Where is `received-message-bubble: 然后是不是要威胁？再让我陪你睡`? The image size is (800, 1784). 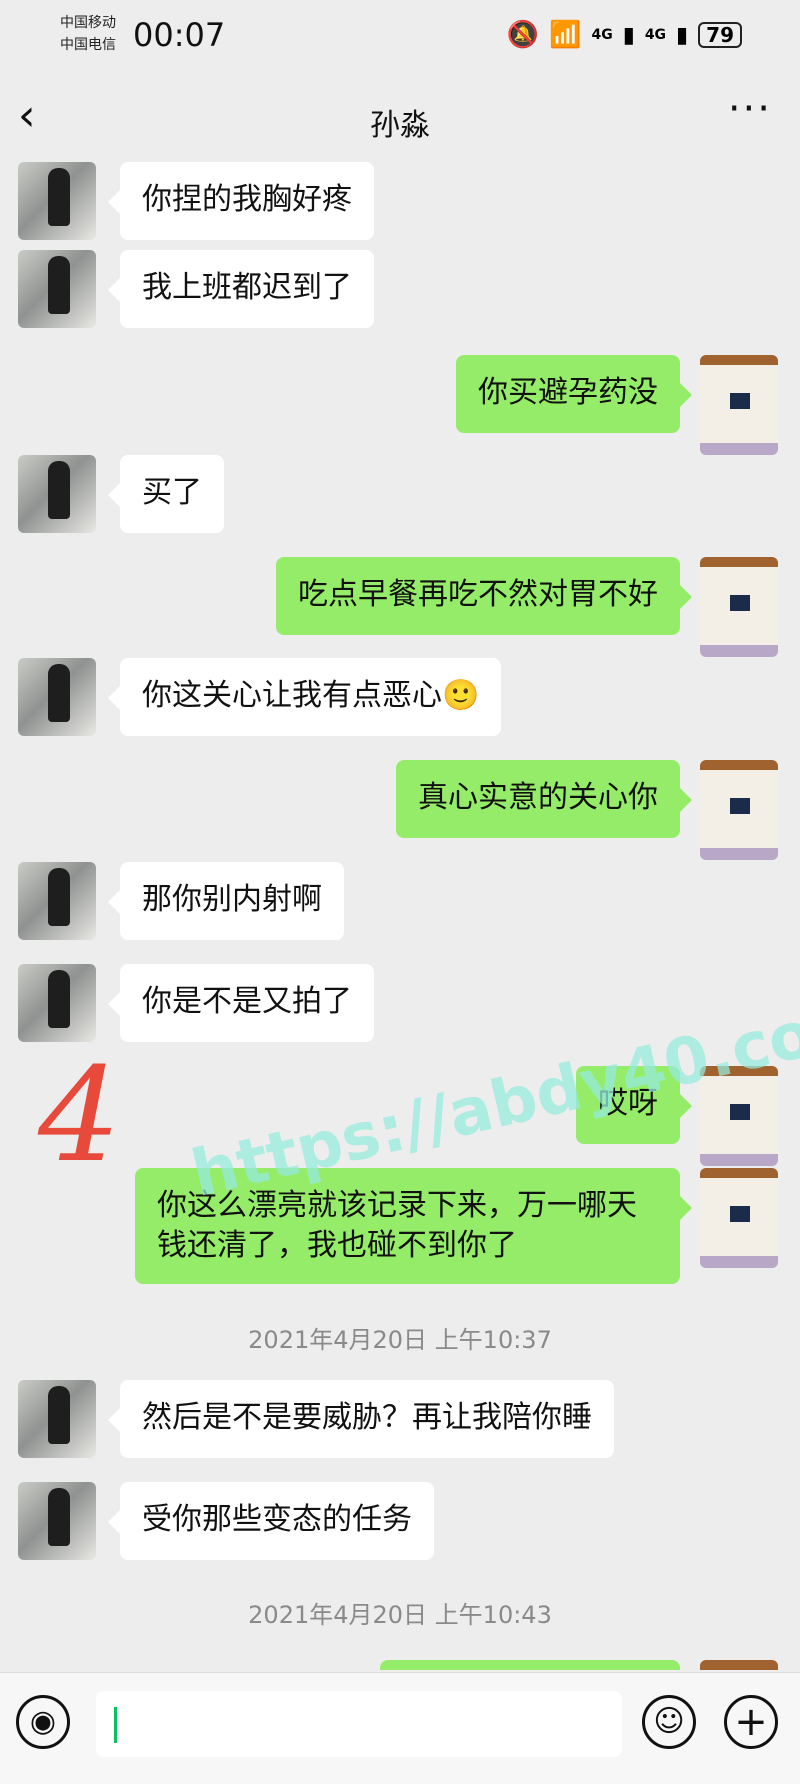
received-message-bubble: 然后是不是要威胁？再让我陪你睡 is located at coordinates (361, 1419).